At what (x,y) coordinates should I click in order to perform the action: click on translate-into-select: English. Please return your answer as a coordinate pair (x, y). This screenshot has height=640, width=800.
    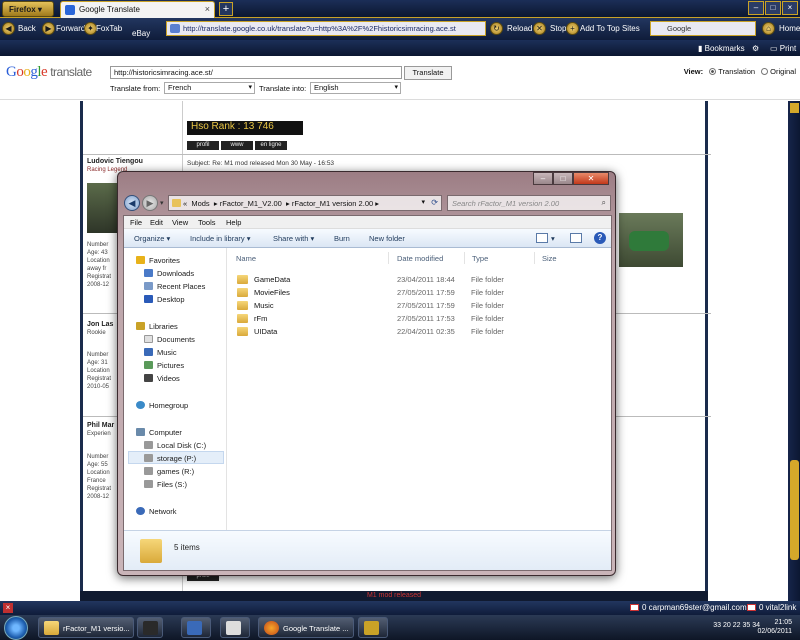
    Looking at the image, I should click on (355, 88).